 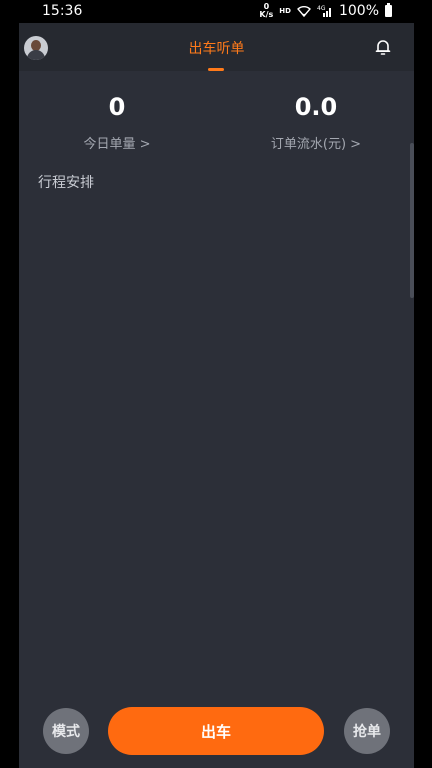 I want to click on status-icons: 0 K/s HD 4G 100%, so click(x=325, y=11).